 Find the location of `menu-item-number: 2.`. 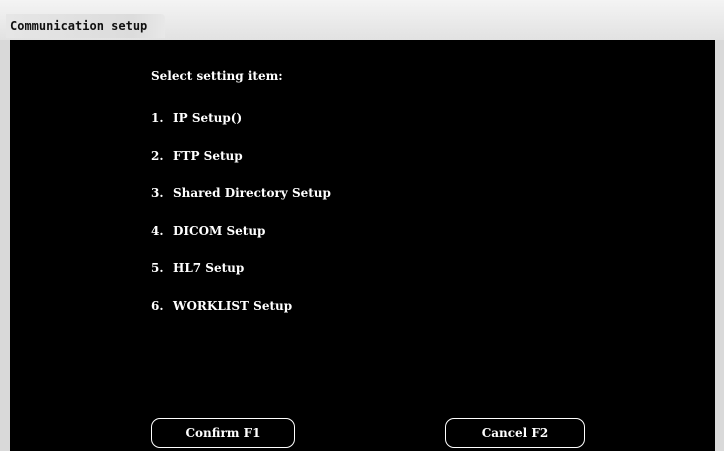

menu-item-number: 2. is located at coordinates (157, 155).